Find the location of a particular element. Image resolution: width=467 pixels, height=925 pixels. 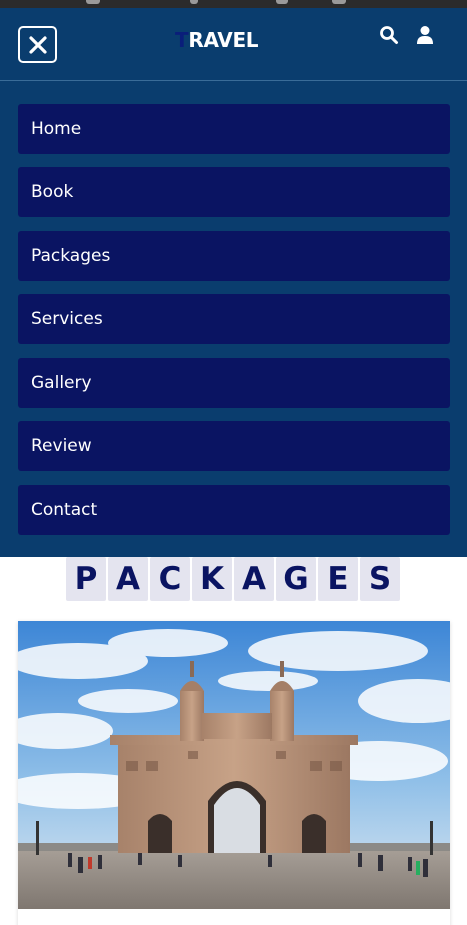

nav-item-review: Review is located at coordinates (234, 446).